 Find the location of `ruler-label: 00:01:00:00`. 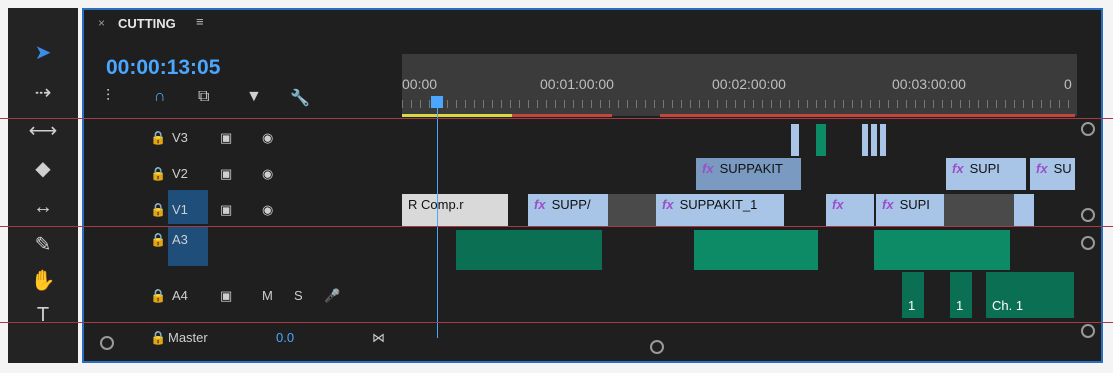

ruler-label: 00:01:00:00 is located at coordinates (577, 84).